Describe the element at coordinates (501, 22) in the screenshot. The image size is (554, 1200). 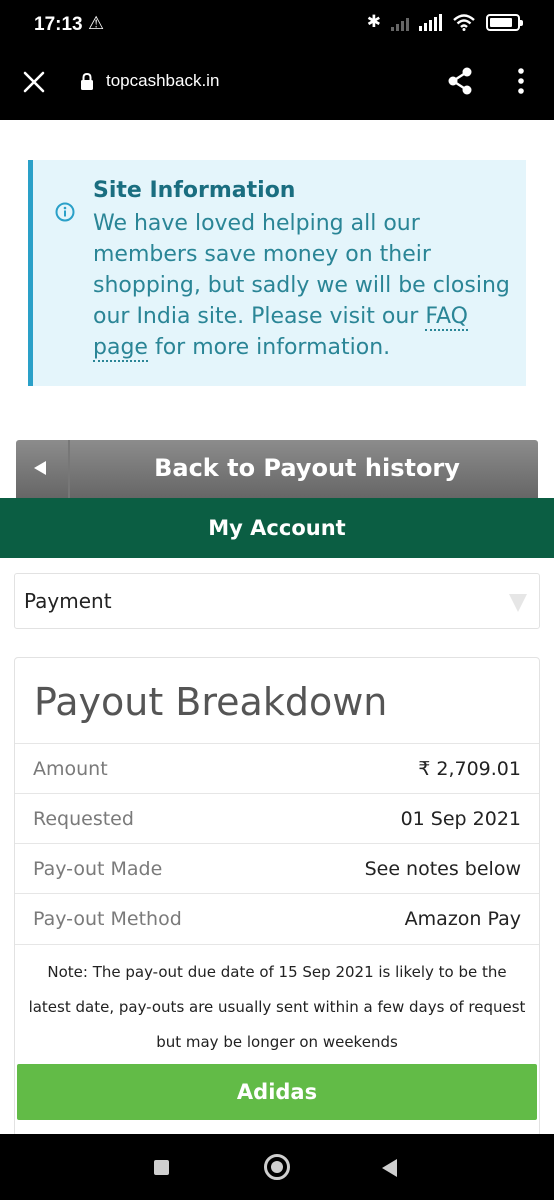
I see `battery-fill` at that location.